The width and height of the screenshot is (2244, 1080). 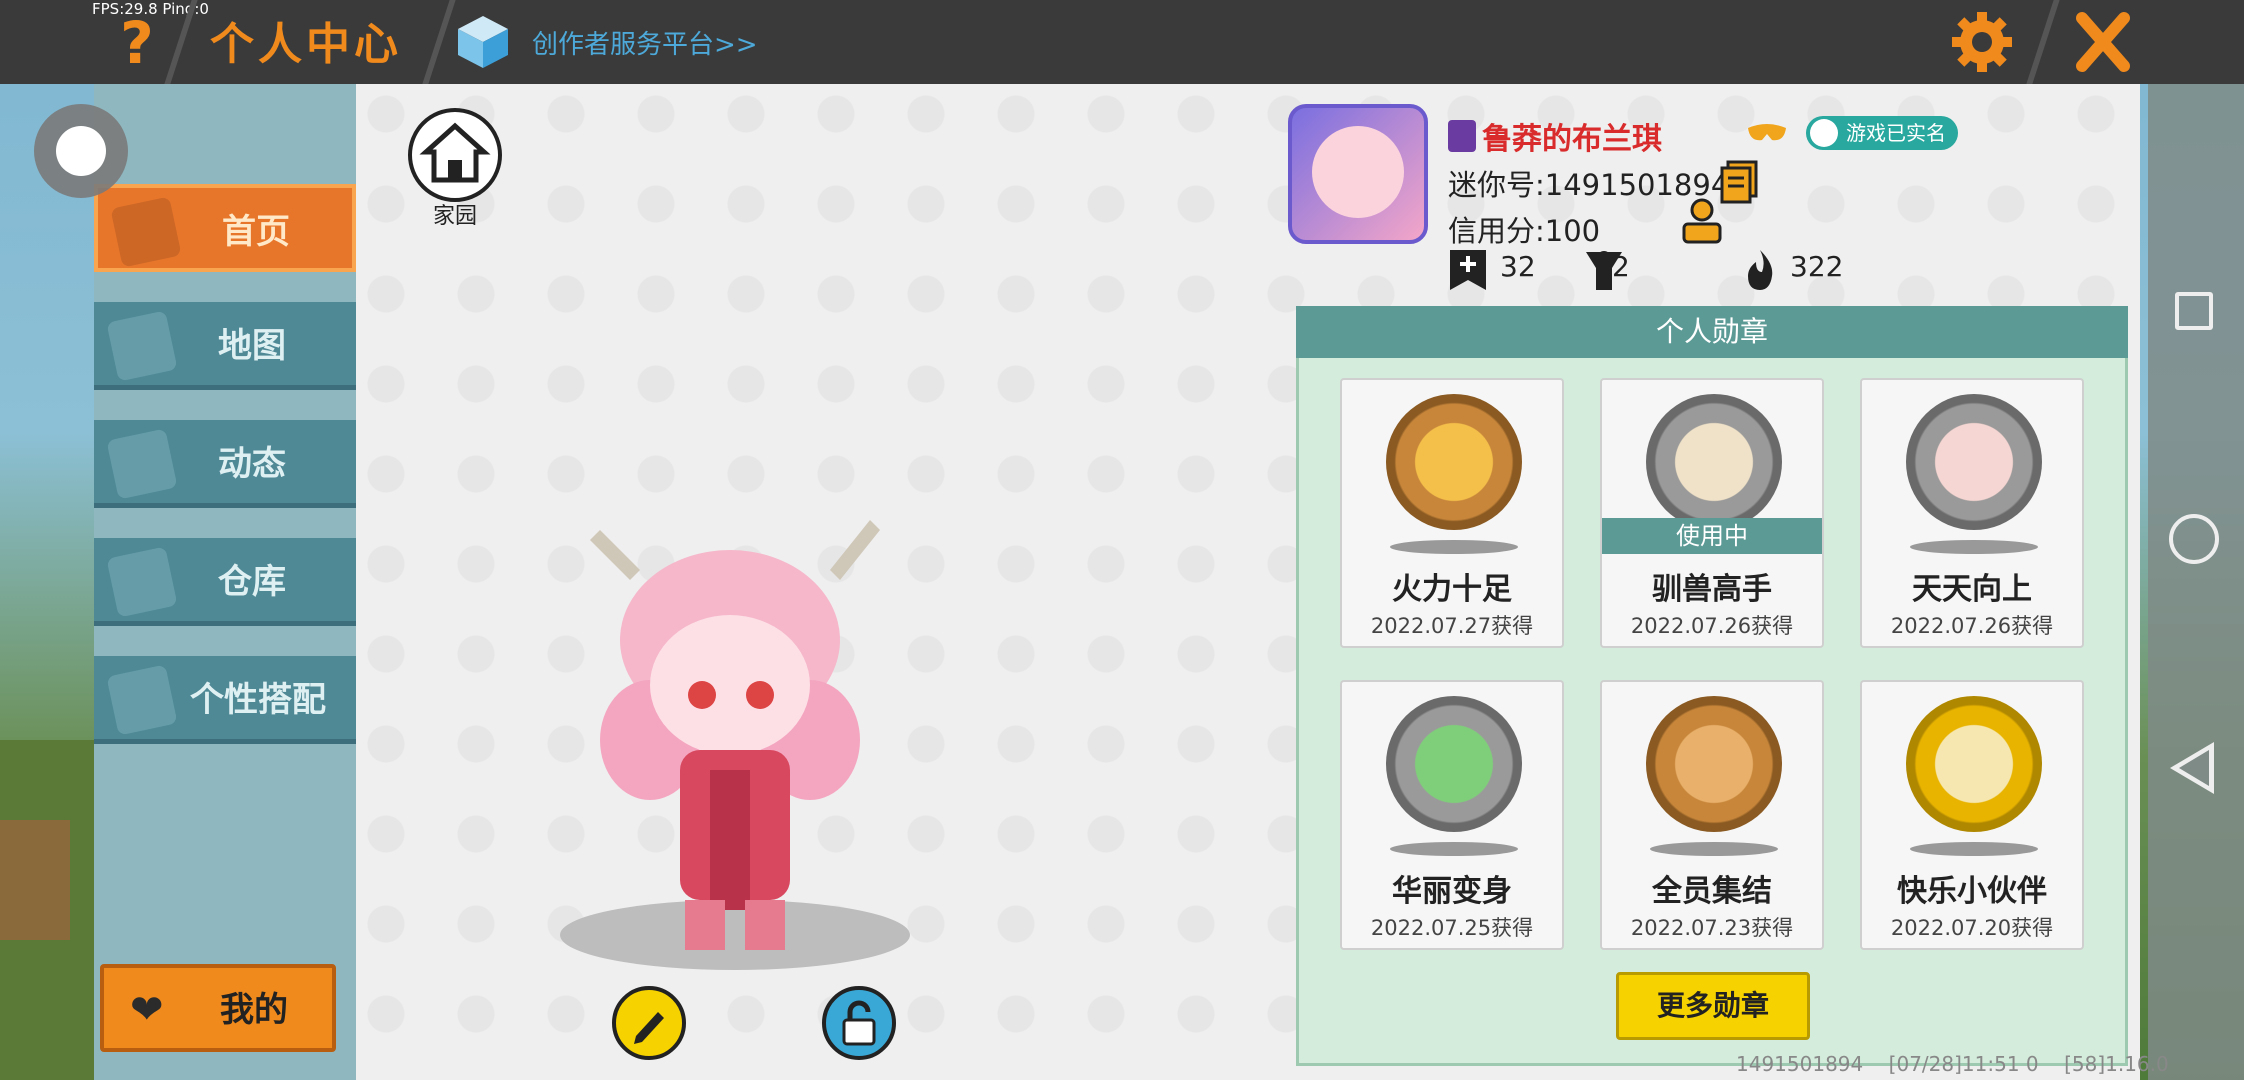 What do you see at coordinates (454, 216) in the screenshot?
I see `homeland-label: 家园` at bounding box center [454, 216].